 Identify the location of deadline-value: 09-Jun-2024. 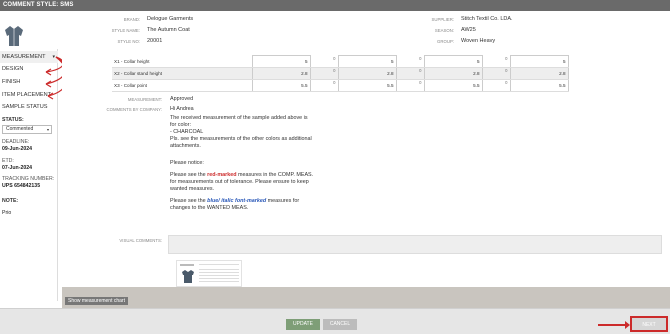
(17, 149).